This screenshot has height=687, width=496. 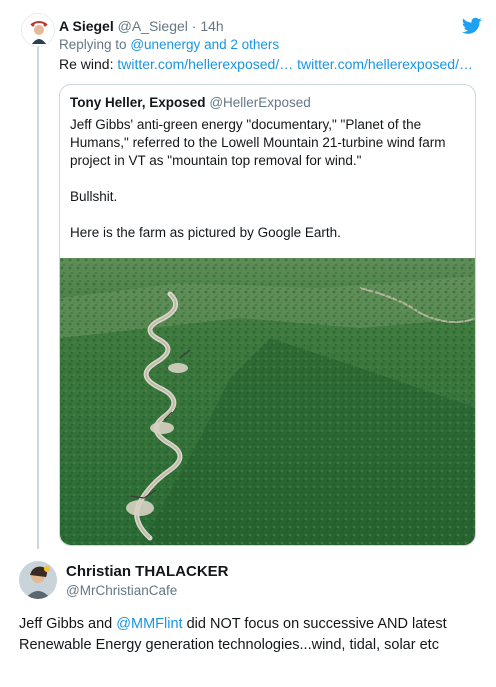 What do you see at coordinates (68, 624) in the screenshot?
I see `reply-text-before: Jeff Gibbs and` at bounding box center [68, 624].